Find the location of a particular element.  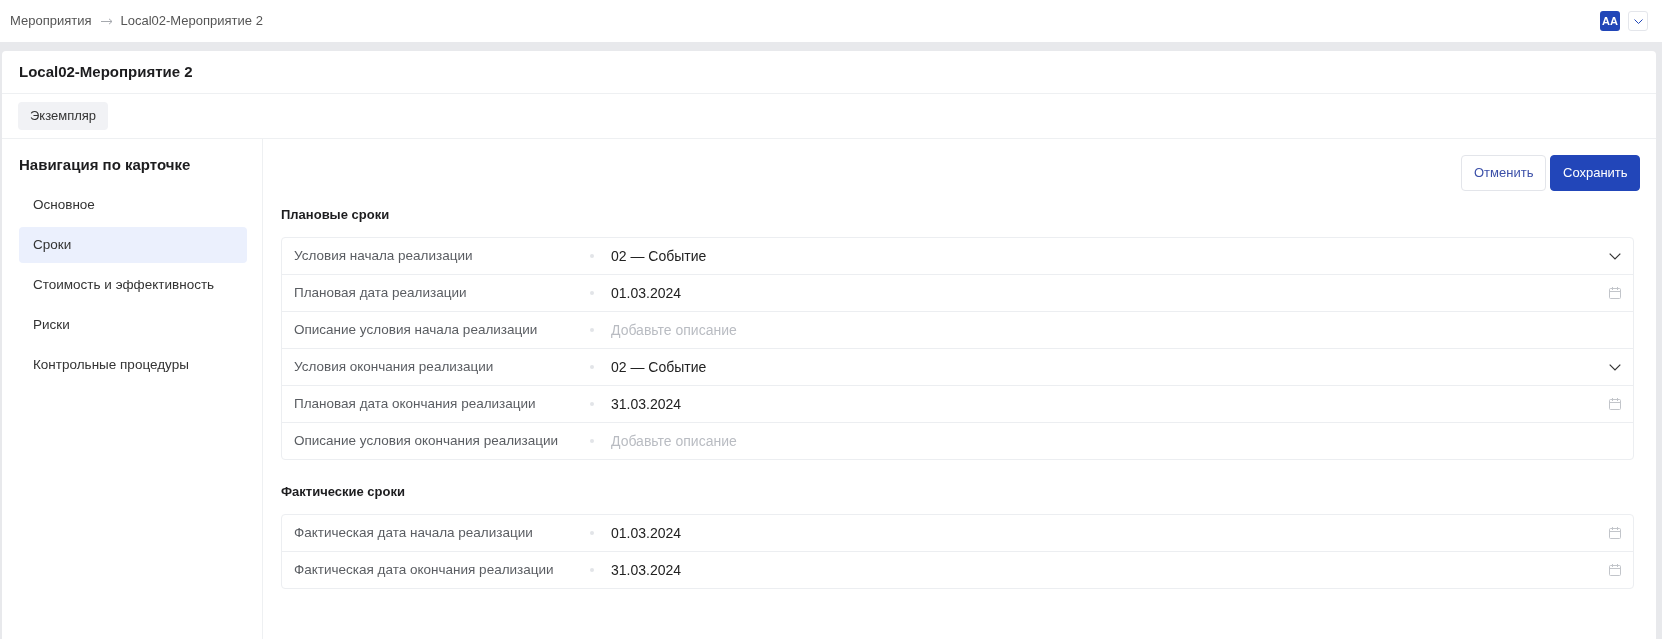

arrow-right-icon is located at coordinates (106, 21).